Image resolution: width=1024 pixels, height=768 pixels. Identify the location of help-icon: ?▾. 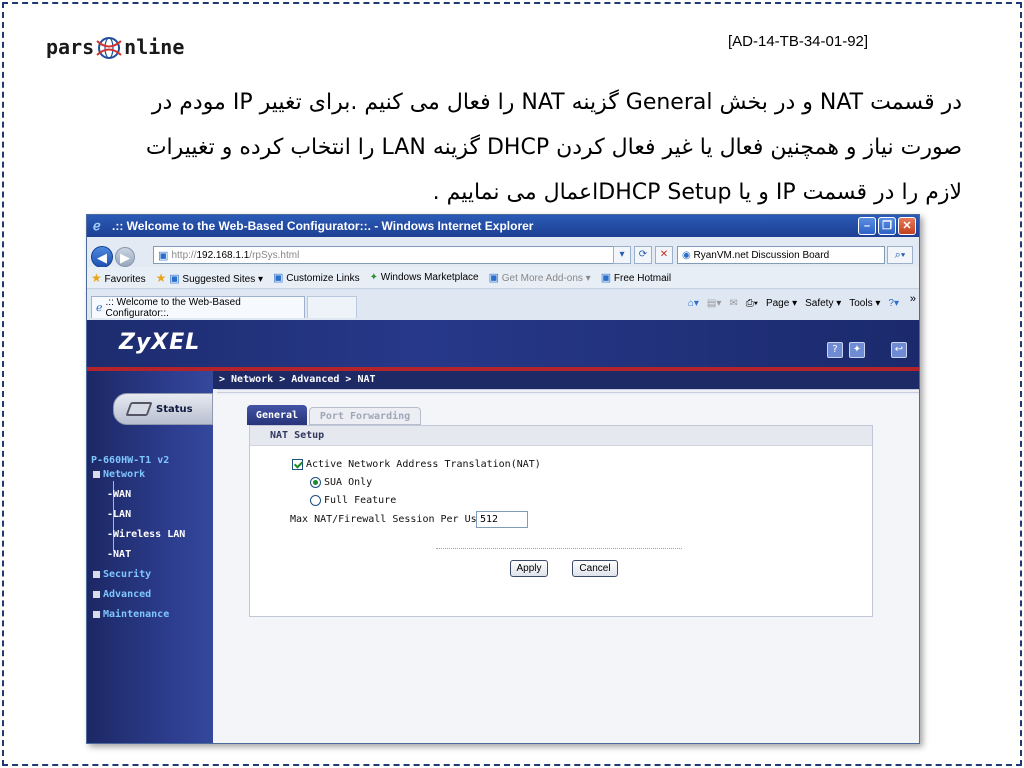
(893, 303).